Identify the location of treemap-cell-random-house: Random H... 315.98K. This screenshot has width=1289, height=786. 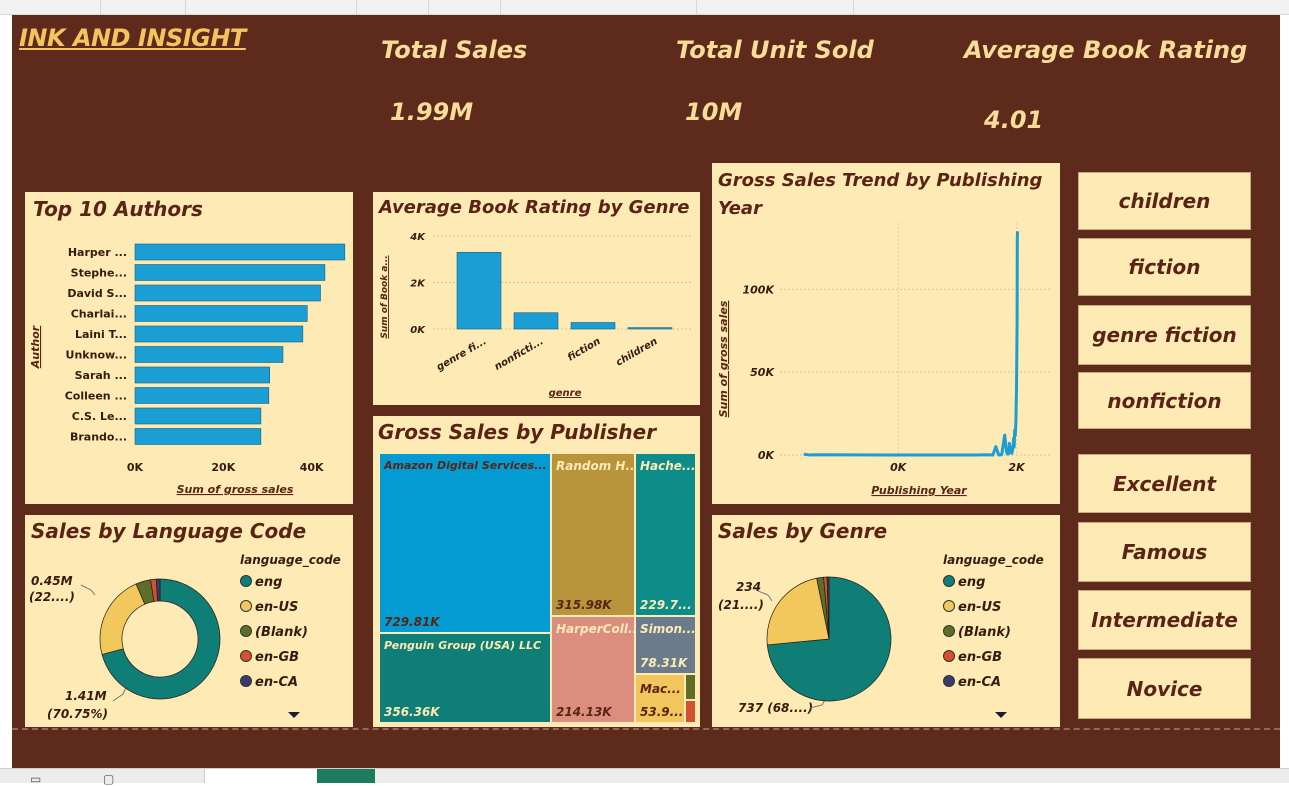
(593, 534).